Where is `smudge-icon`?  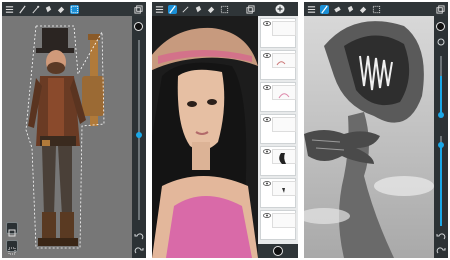 smudge-icon is located at coordinates (185, 9).